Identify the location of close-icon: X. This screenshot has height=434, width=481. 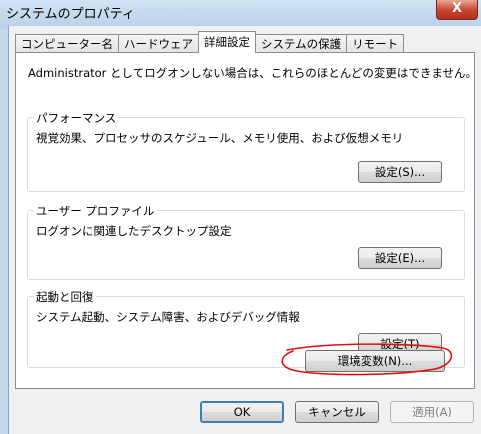
(457, 8).